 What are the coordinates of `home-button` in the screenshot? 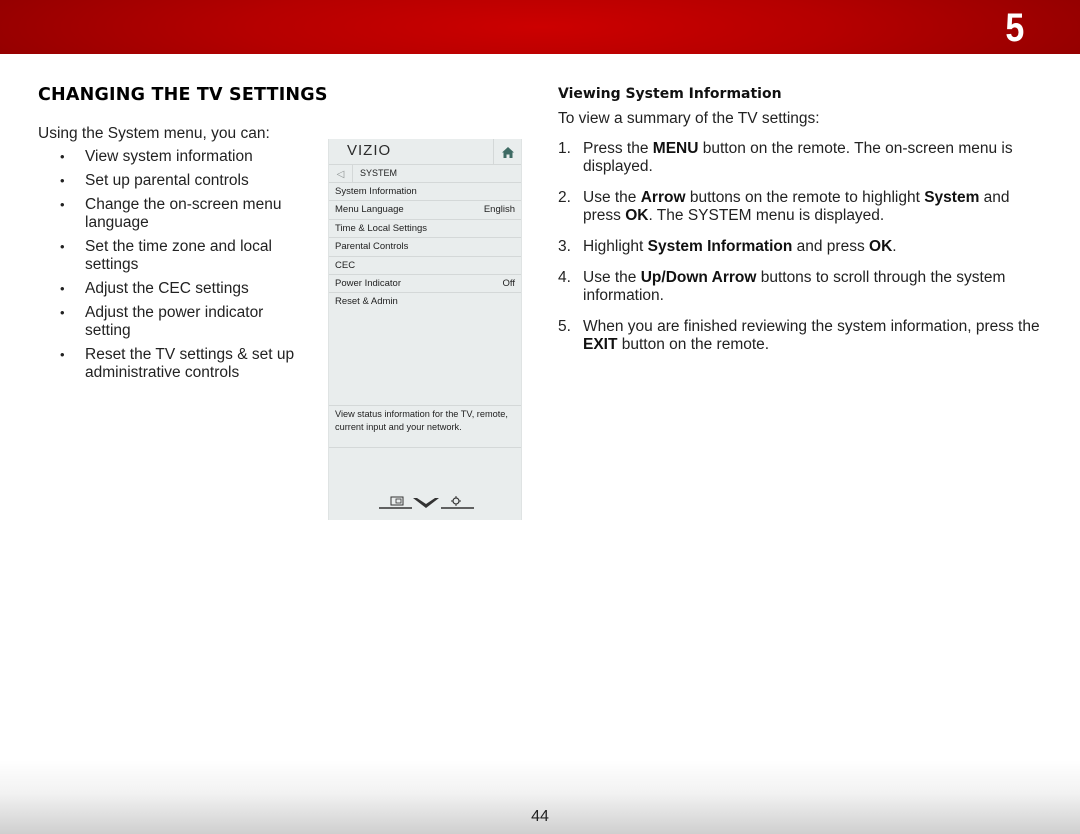 It's located at (507, 152).